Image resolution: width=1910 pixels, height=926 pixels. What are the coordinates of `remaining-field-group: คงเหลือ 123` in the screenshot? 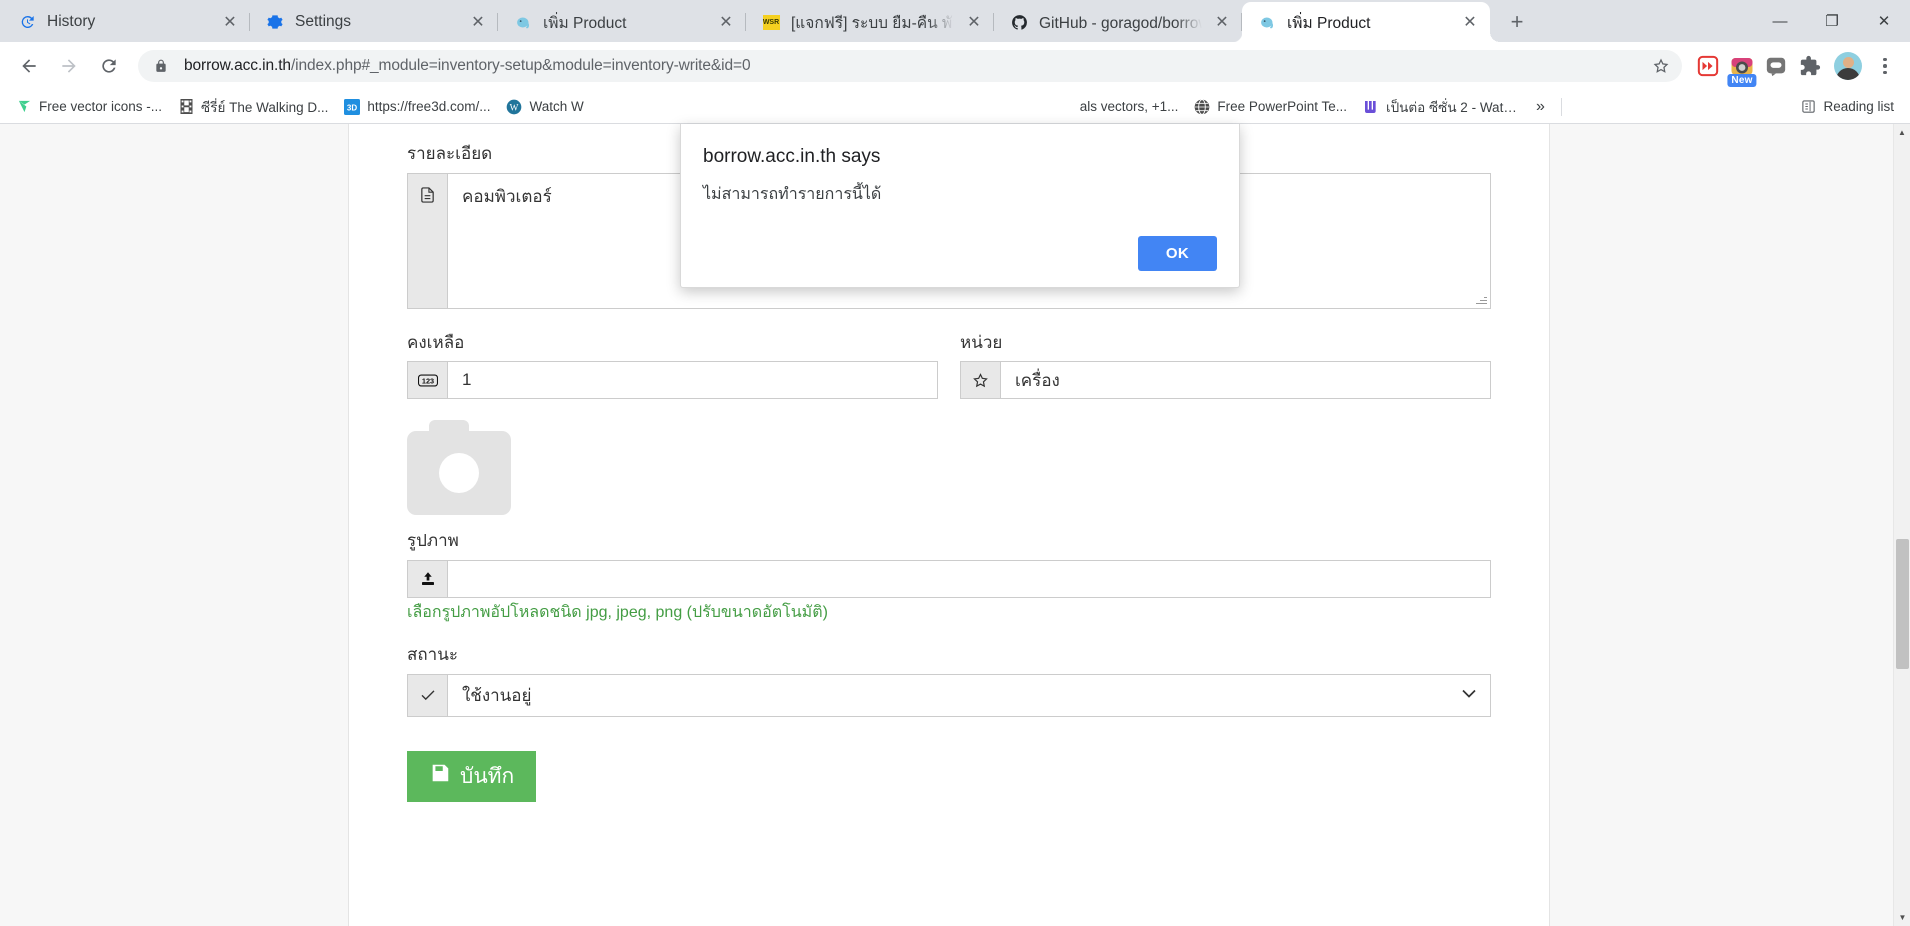 It's located at (672, 365).